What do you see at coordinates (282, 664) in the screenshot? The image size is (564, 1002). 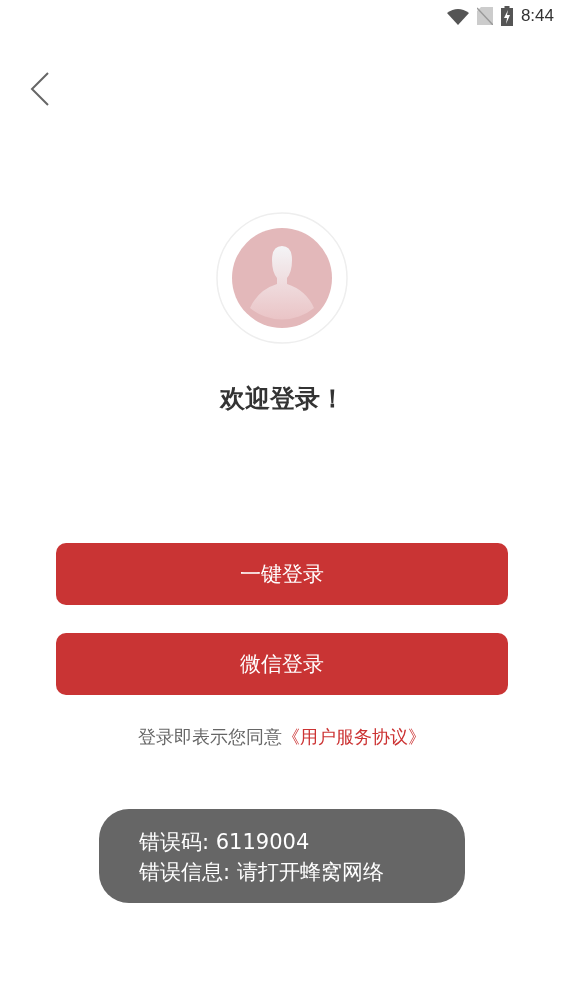 I see `login-button: 微信登录` at bounding box center [282, 664].